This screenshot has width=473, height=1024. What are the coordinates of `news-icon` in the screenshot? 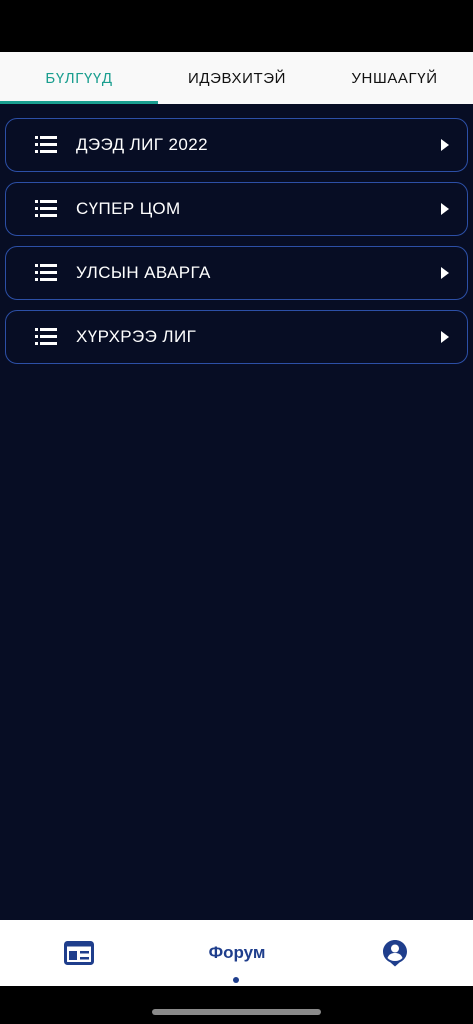 It's located at (79, 953).